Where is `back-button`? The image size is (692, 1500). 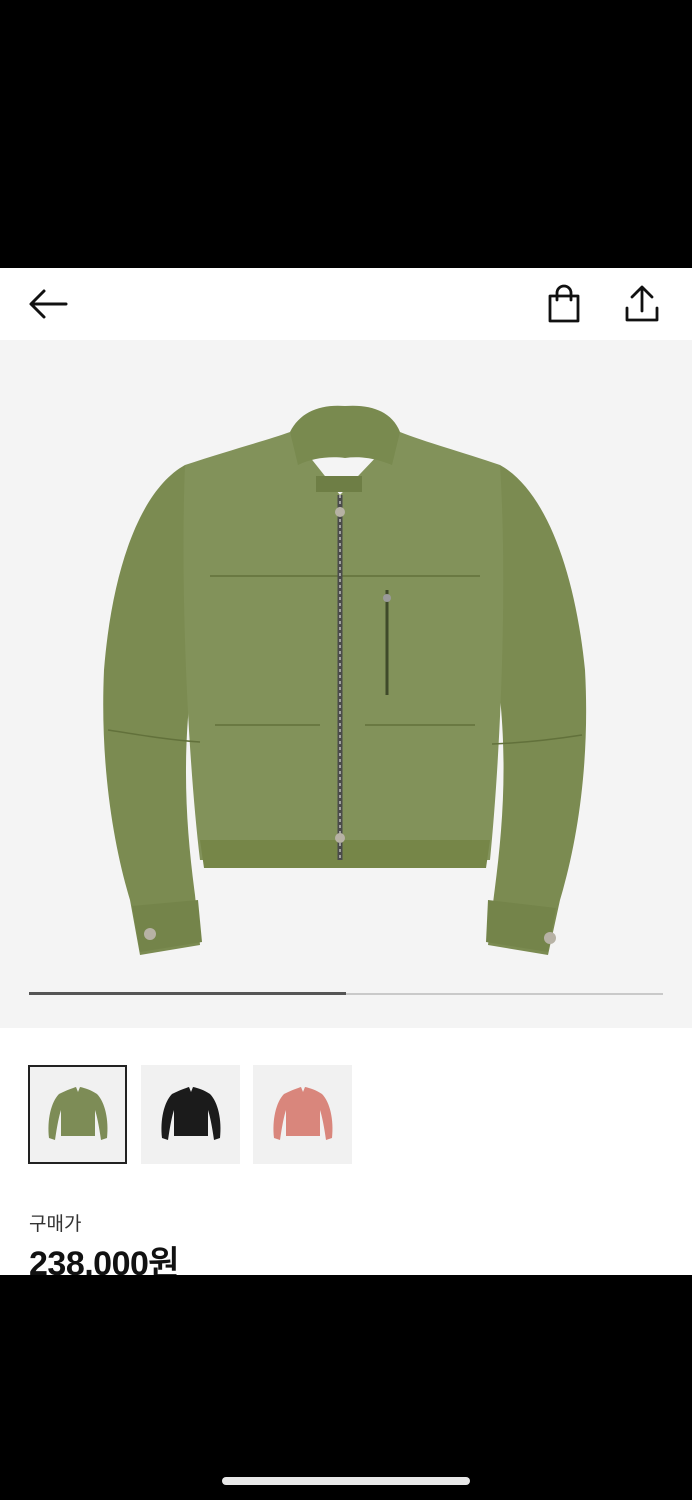 back-button is located at coordinates (48, 304).